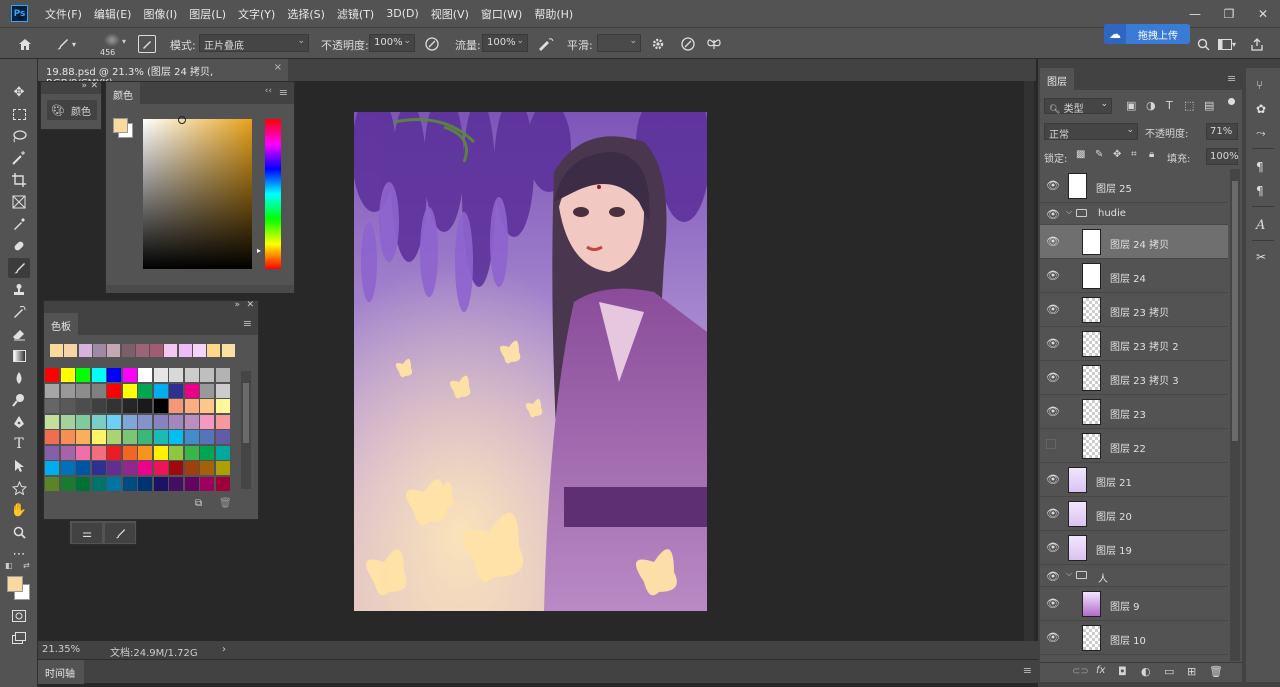  I want to click on menu-type: 文字(Y), so click(256, 14).